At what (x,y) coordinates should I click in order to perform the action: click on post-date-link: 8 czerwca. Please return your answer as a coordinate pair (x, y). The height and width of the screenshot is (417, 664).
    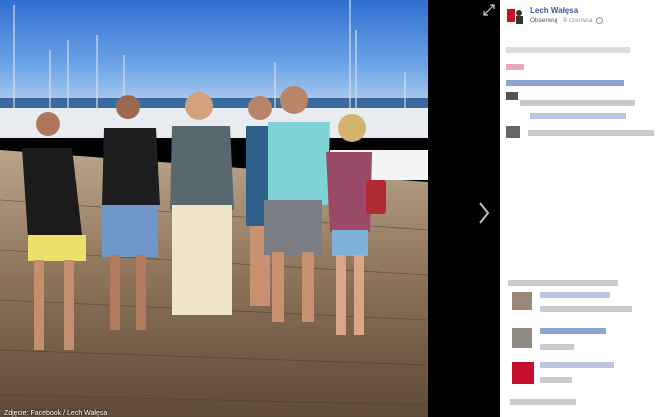
    Looking at the image, I should click on (577, 20).